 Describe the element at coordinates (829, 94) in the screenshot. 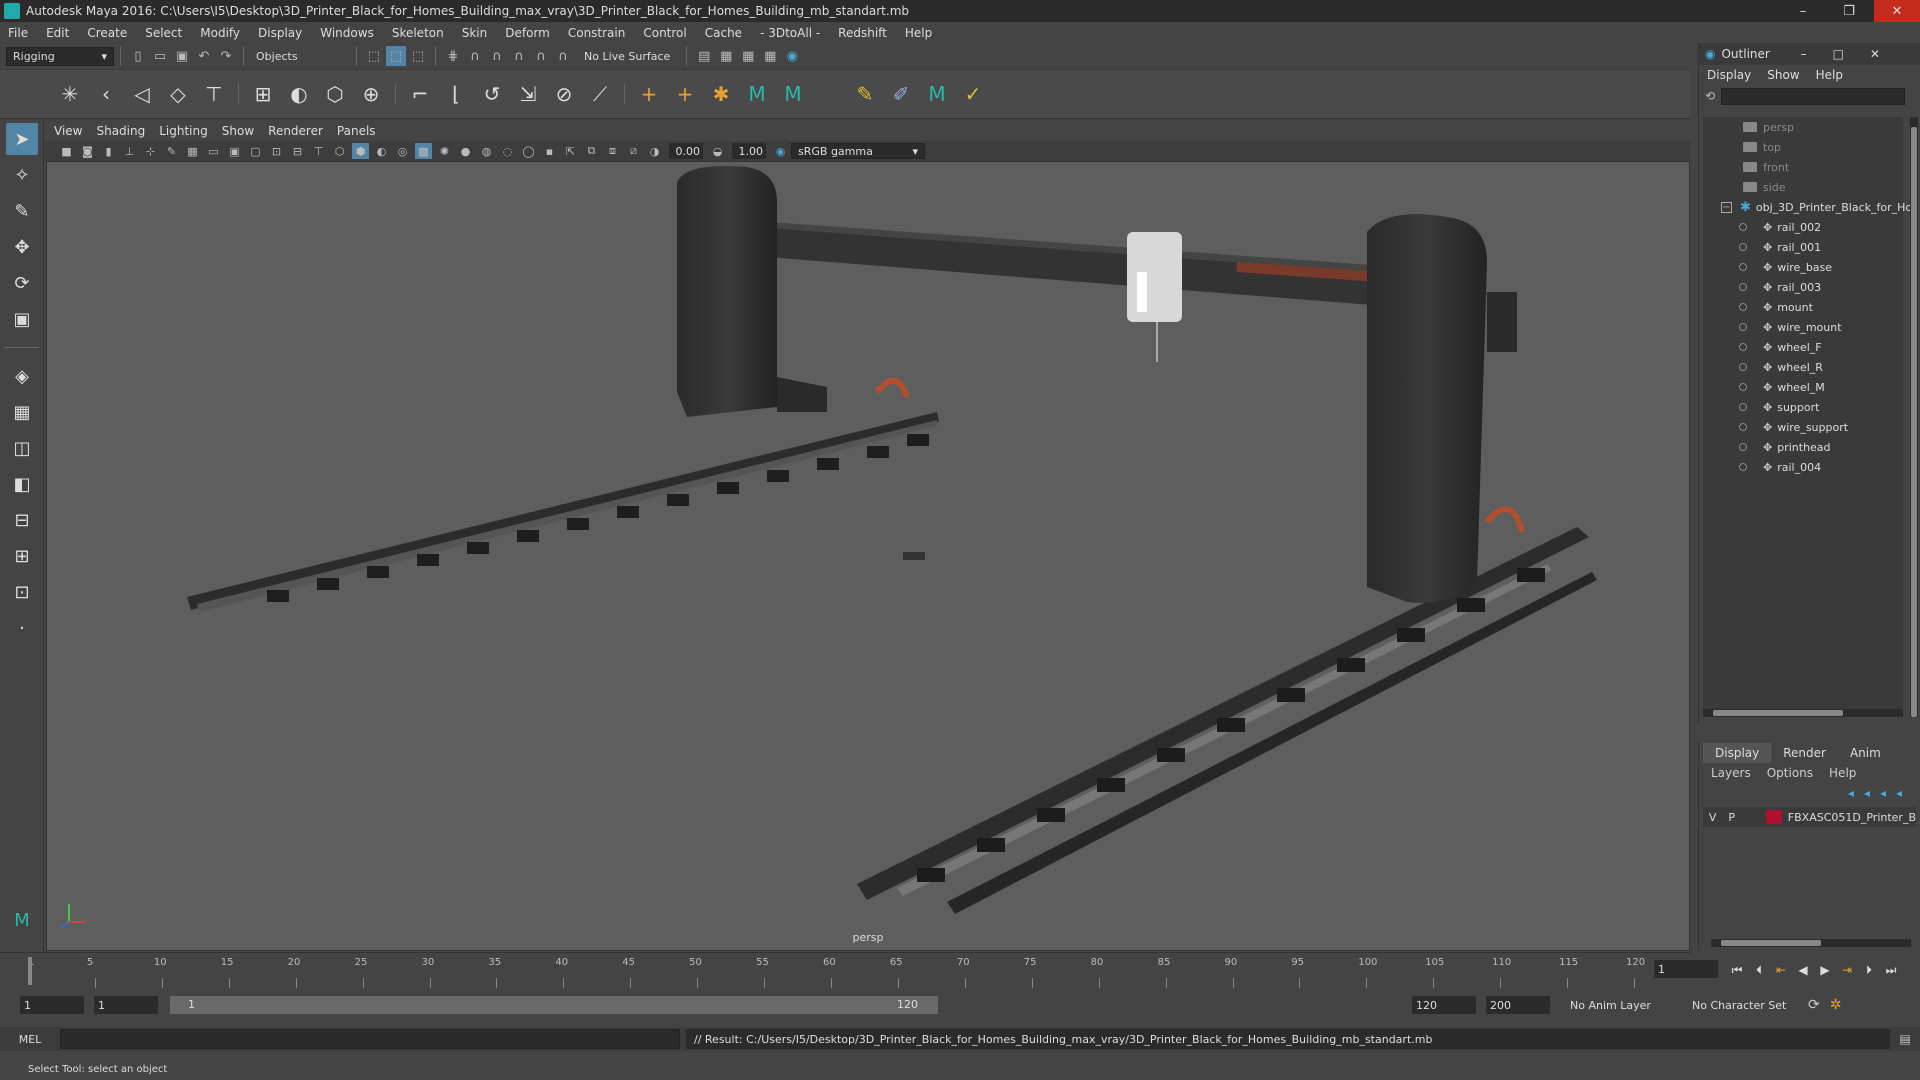

I see `blank-shelf-icon` at that location.